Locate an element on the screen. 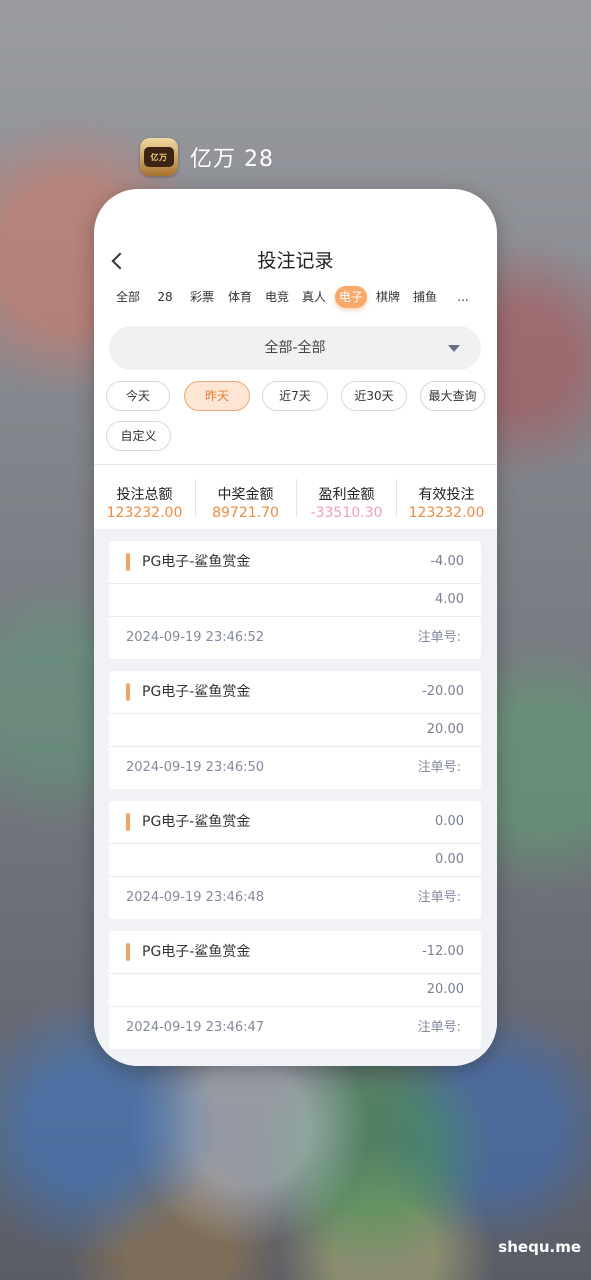  record-bet-row: 4.00 is located at coordinates (295, 600).